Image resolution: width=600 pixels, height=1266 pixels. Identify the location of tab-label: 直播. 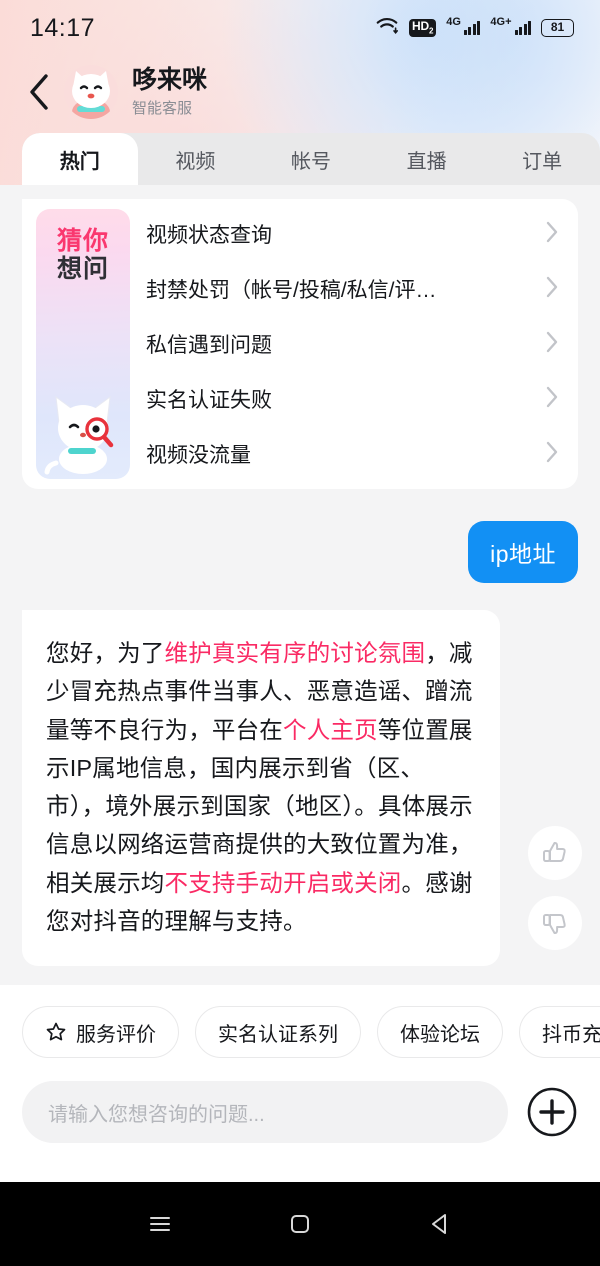
(426, 161).